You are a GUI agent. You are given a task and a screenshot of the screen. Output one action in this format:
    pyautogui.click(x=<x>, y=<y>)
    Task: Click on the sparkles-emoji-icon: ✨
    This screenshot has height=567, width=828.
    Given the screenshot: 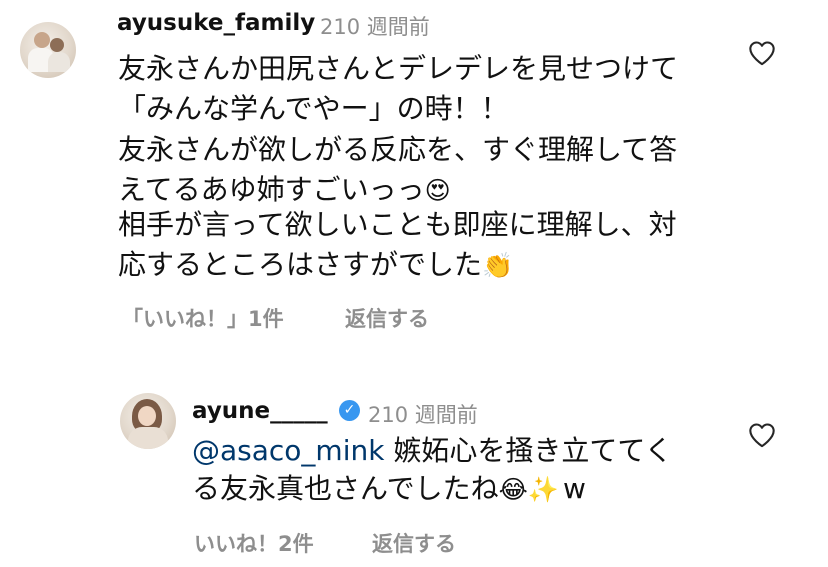 What is the action you would take?
    pyautogui.click(x=543, y=489)
    